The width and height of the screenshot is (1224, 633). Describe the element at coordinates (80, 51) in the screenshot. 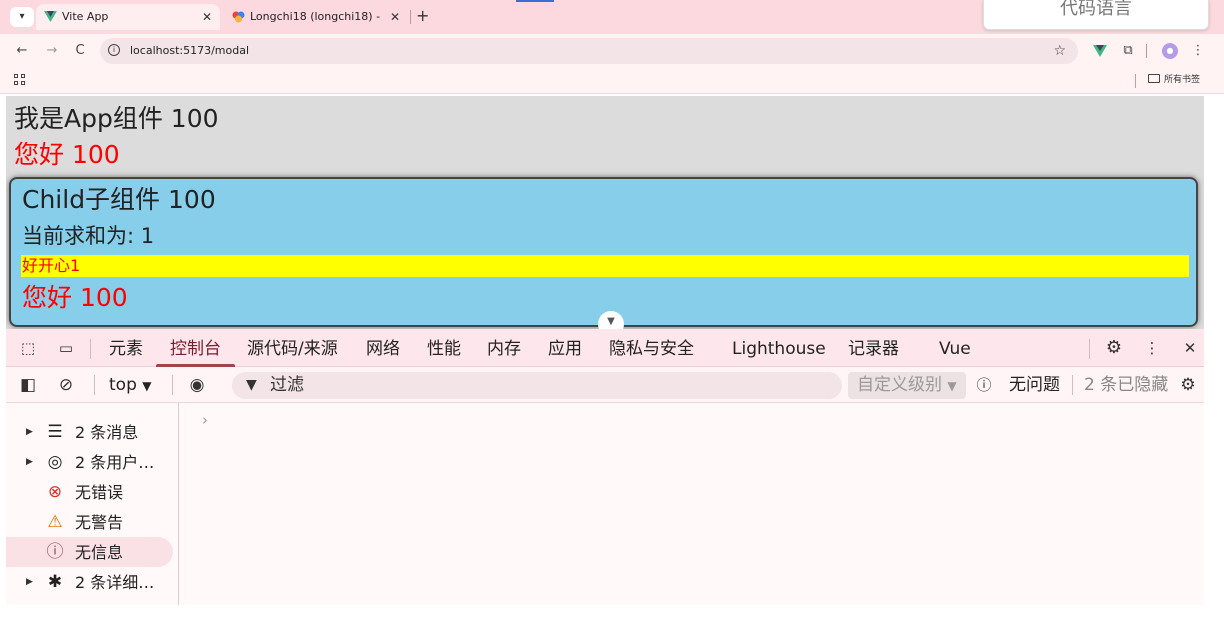

I see `reload-icon: C` at that location.